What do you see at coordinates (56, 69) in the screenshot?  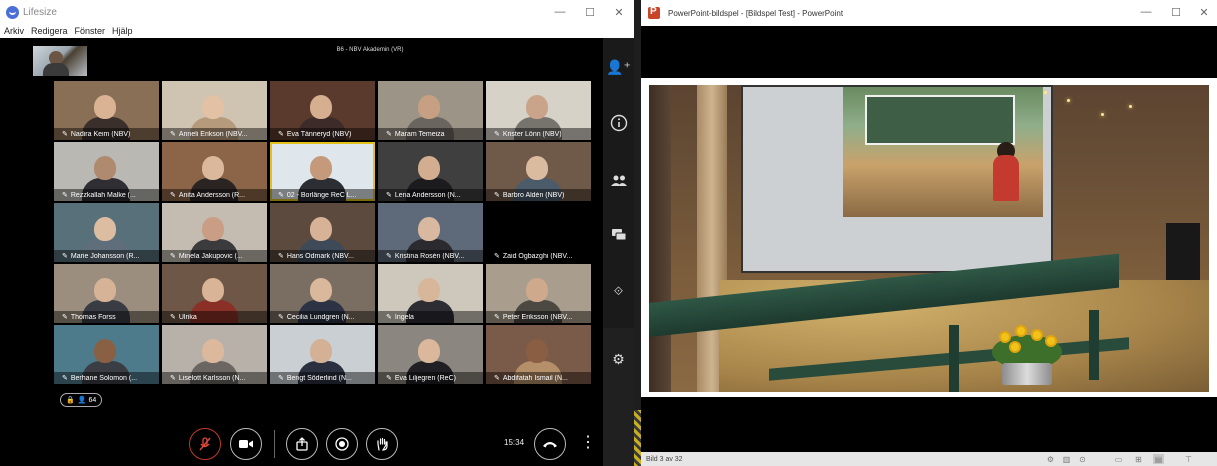 I see `self-view-body` at bounding box center [56, 69].